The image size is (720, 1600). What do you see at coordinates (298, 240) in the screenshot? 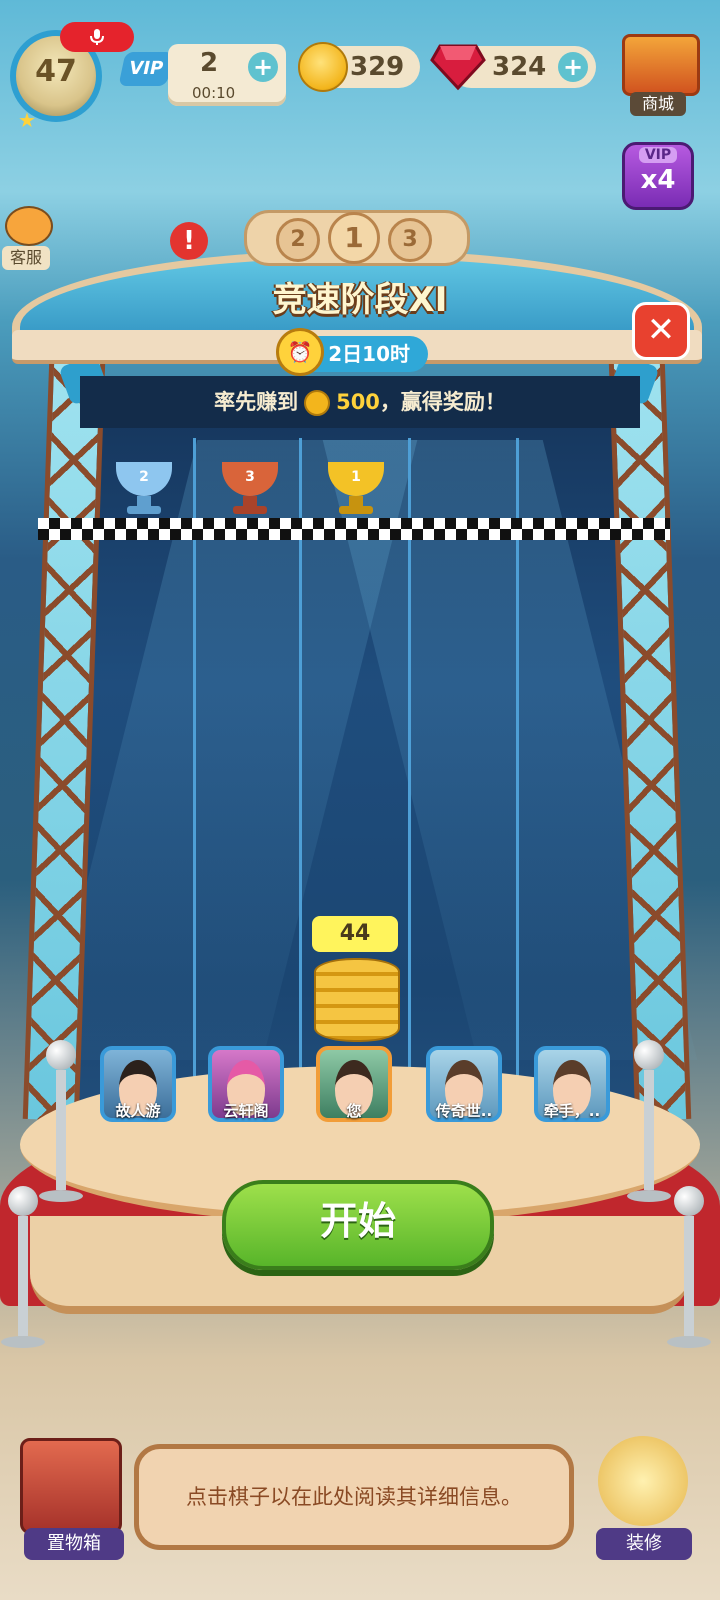
I see `podium-rank-2: 2` at bounding box center [298, 240].